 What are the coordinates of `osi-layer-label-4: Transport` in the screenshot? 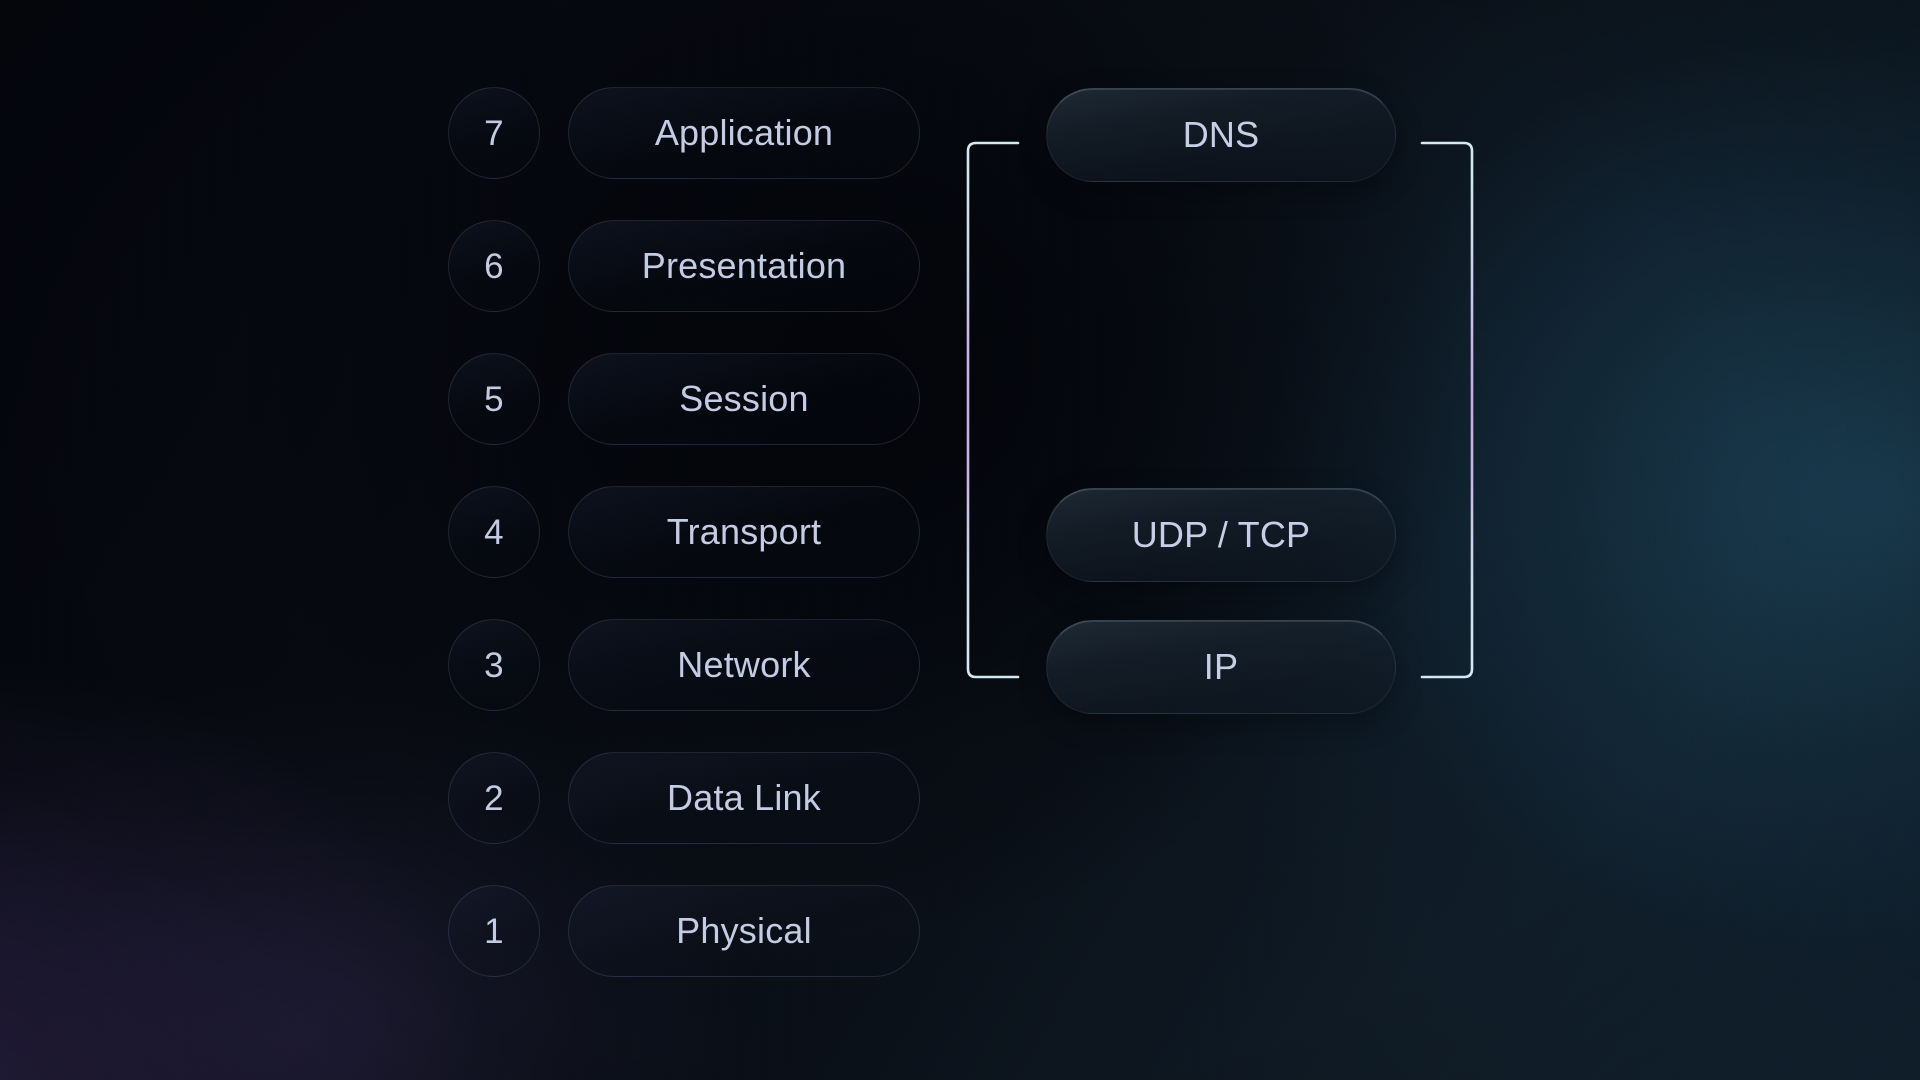 It's located at (744, 531).